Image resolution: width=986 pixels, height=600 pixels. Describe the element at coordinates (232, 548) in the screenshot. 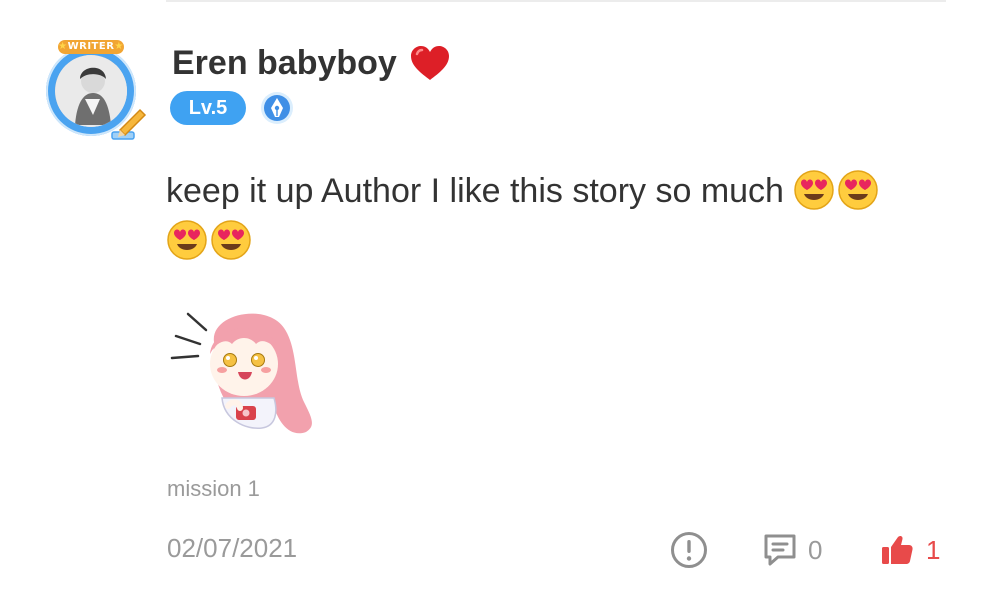

I see `comment-date: 02/07/2021` at that location.